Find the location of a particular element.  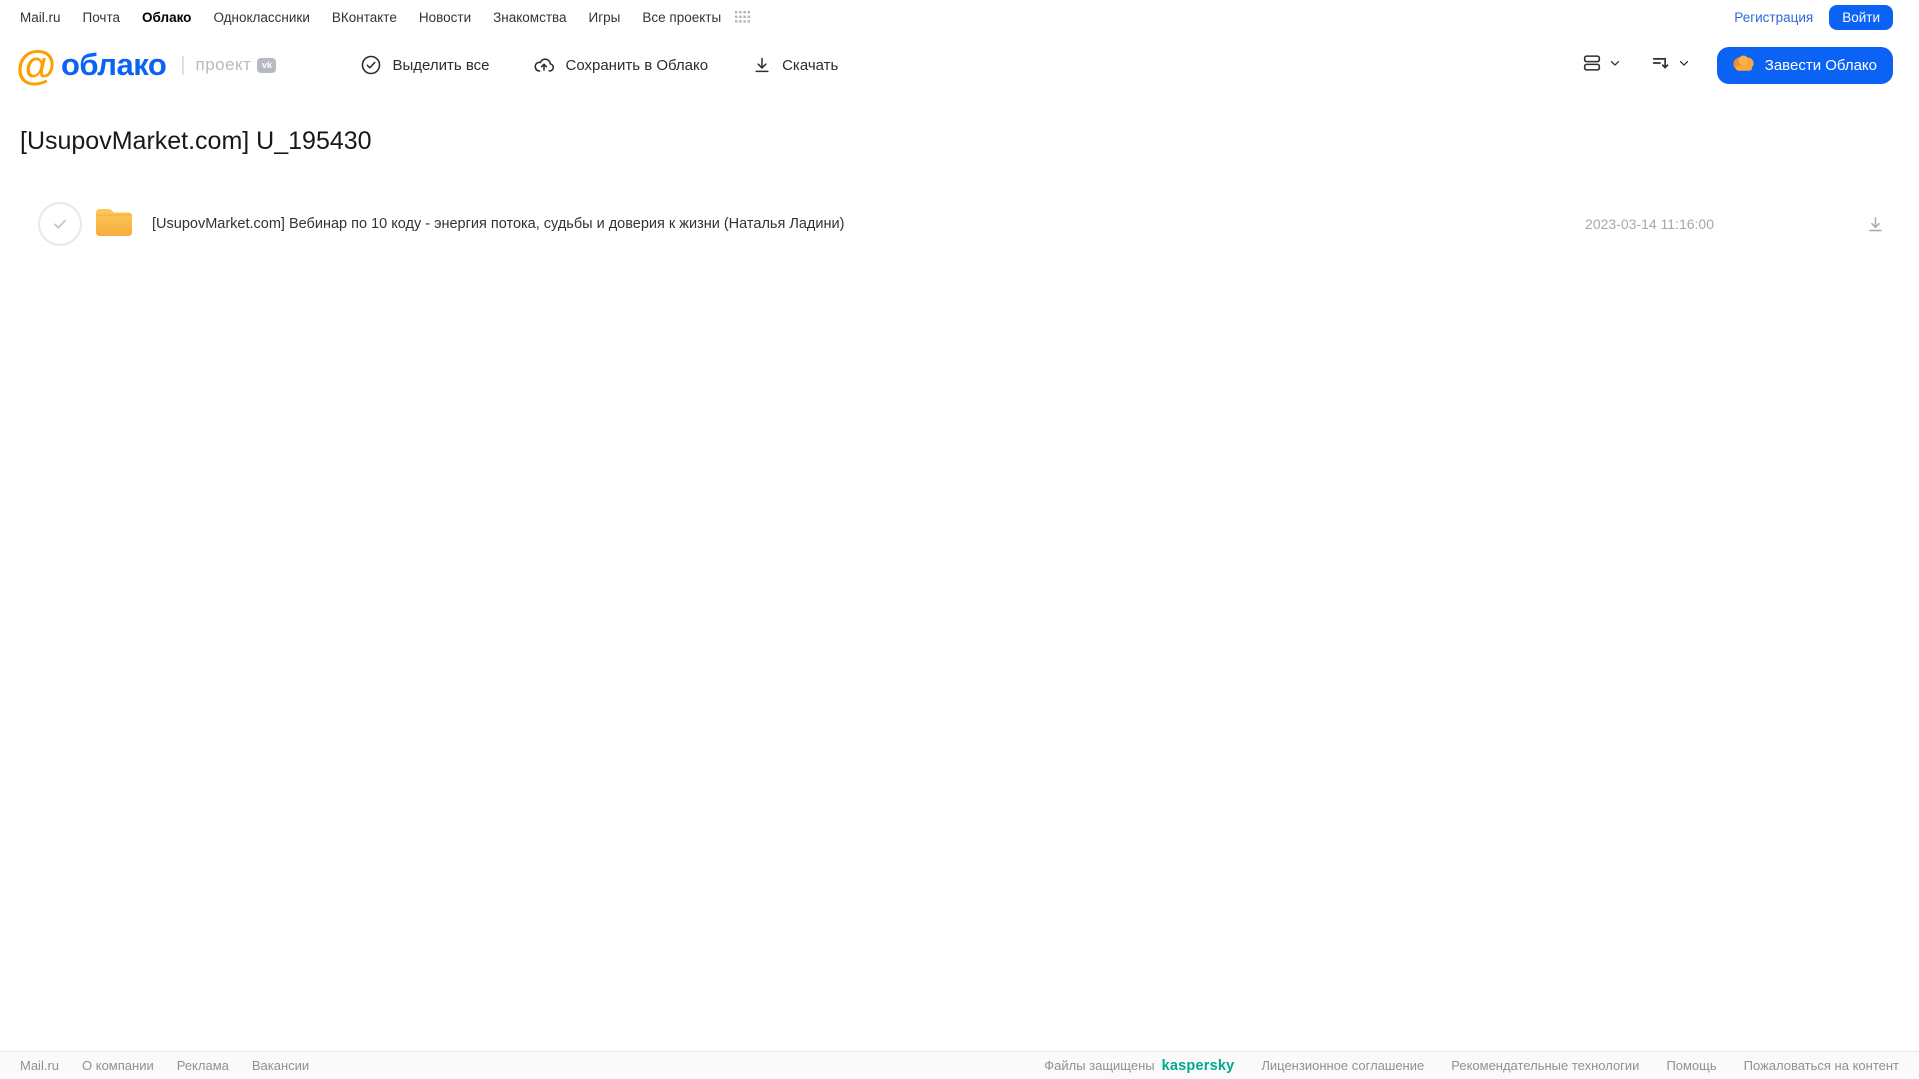

topbar-link-odnoklassniki: Одноклассники is located at coordinates (261, 17).